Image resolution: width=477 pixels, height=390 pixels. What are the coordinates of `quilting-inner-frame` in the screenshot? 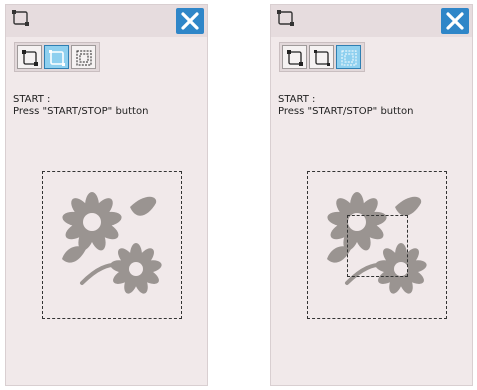 It's located at (377, 246).